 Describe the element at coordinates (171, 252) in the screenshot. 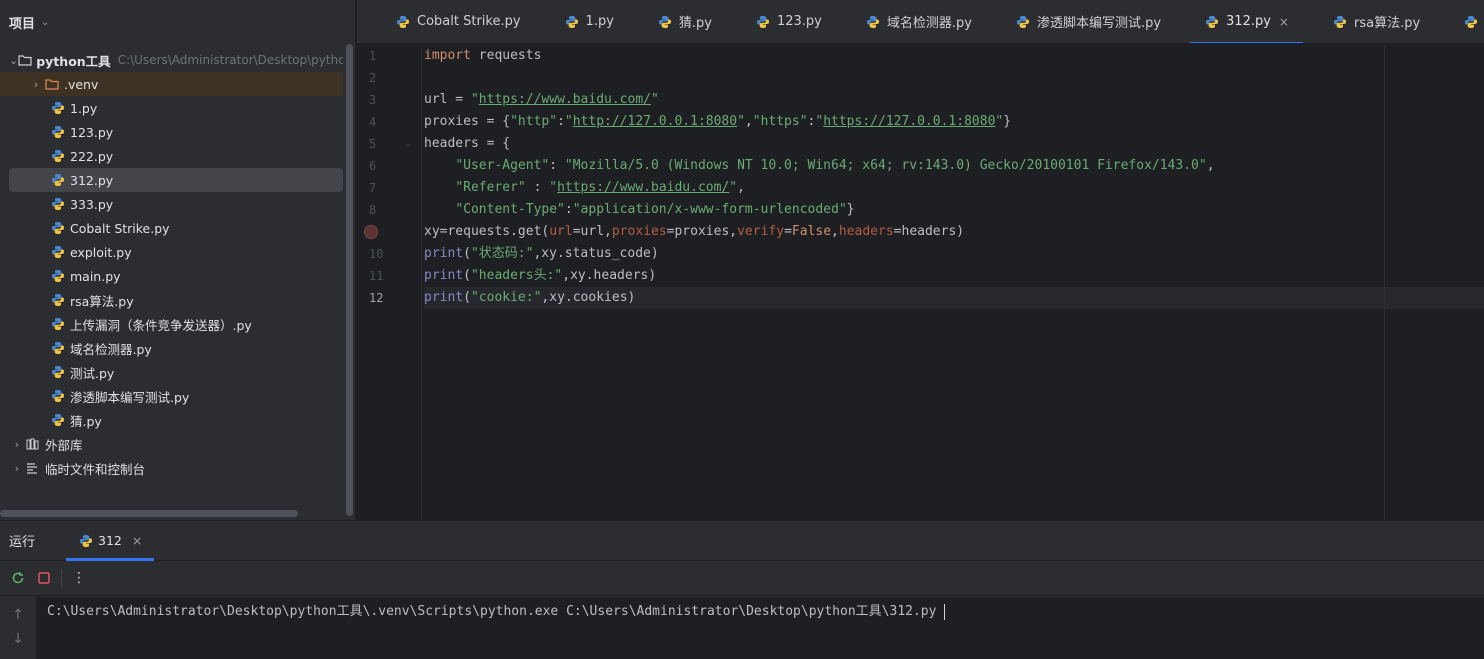

I see `tree-item-file: exploit.py` at that location.